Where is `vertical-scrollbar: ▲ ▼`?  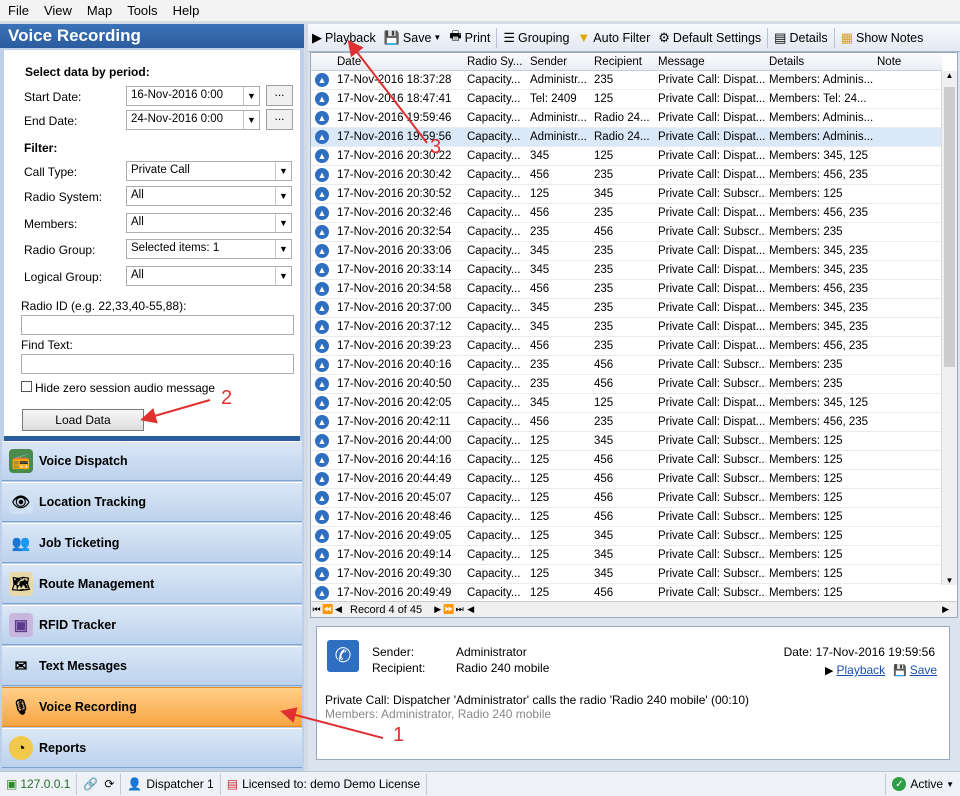 vertical-scrollbar: ▲ ▼ is located at coordinates (949, 328).